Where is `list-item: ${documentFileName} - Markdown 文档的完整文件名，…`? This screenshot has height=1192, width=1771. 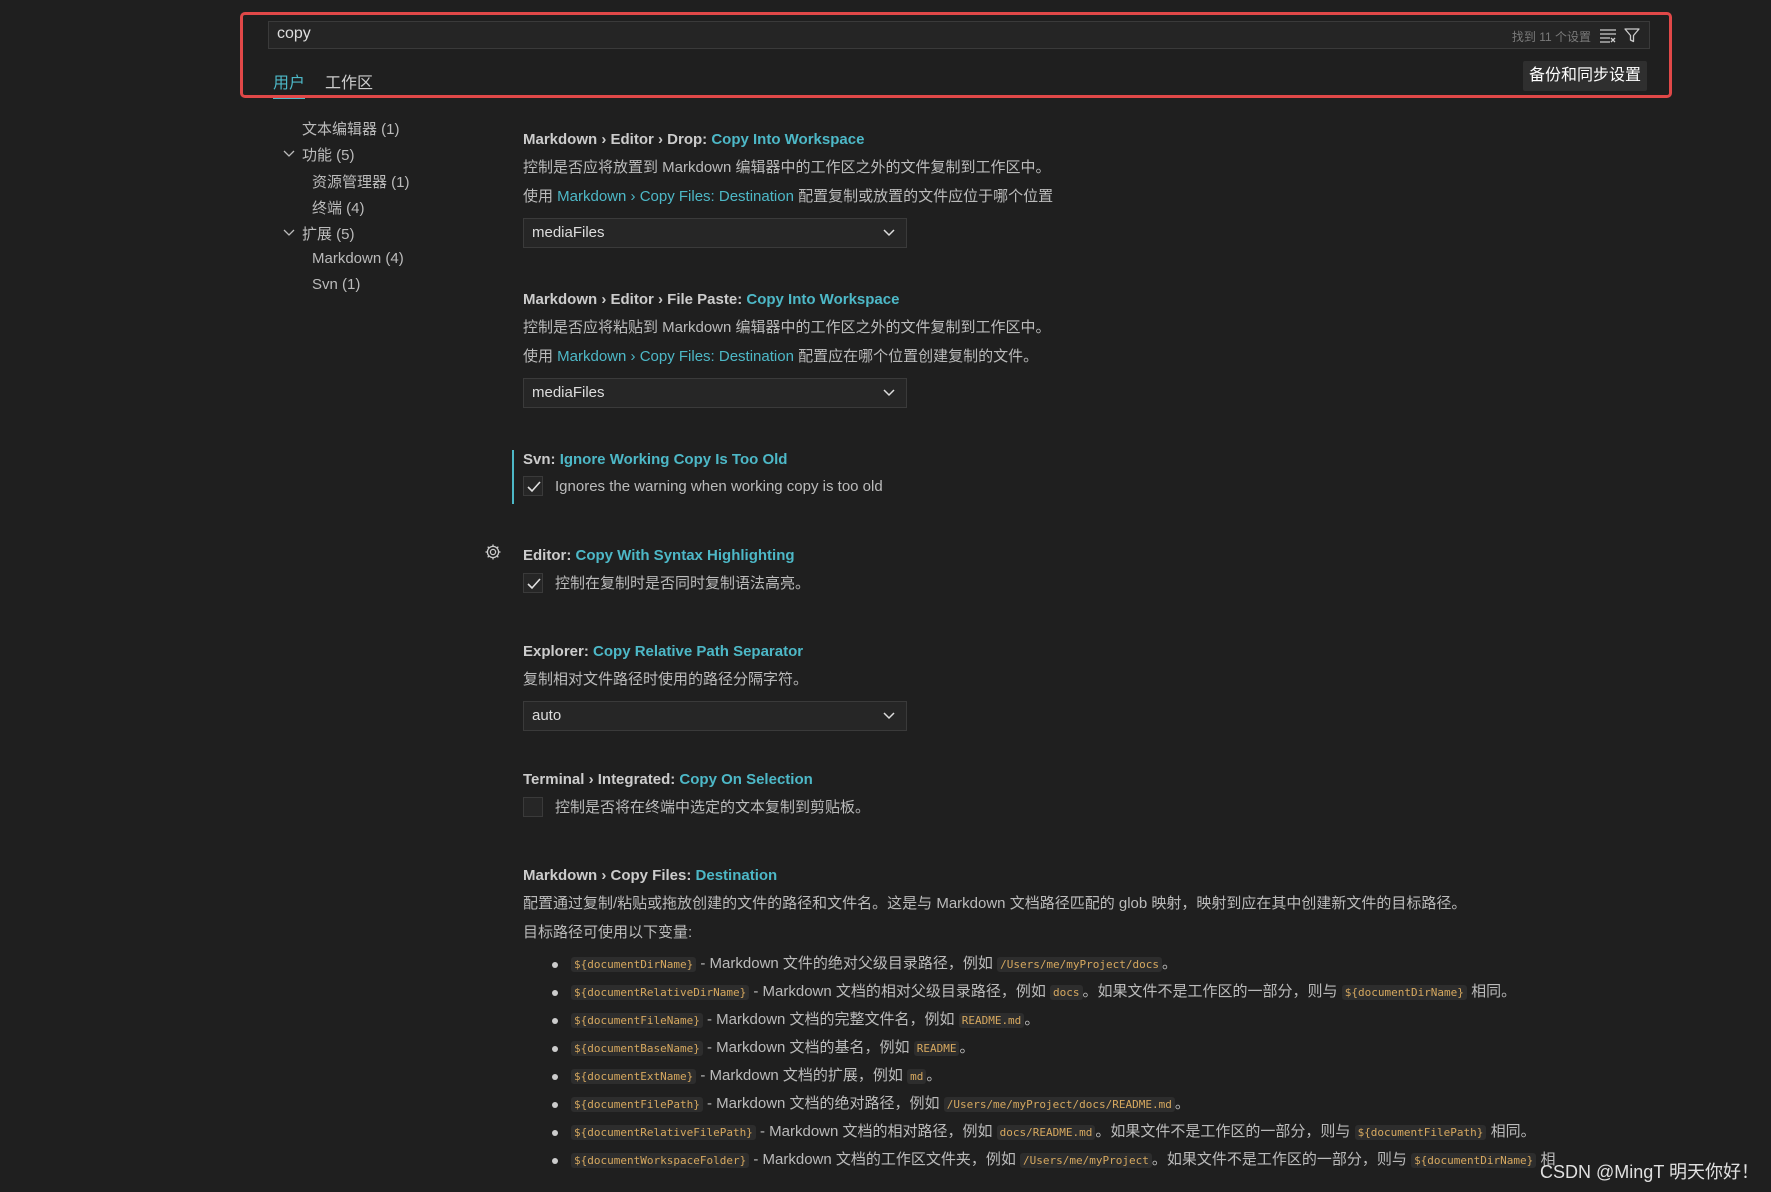 list-item: ${documentFileName} - Markdown 文档的完整文件名，… is located at coordinates (1123, 1020).